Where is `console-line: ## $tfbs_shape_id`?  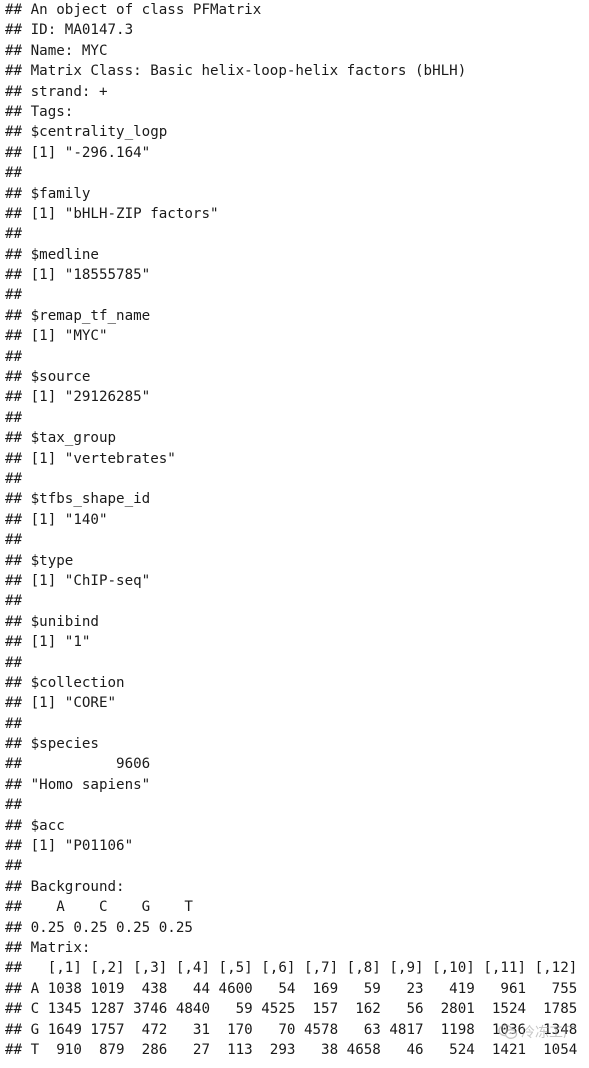
console-line: ## $tfbs_shape_id is located at coordinates (78, 499).